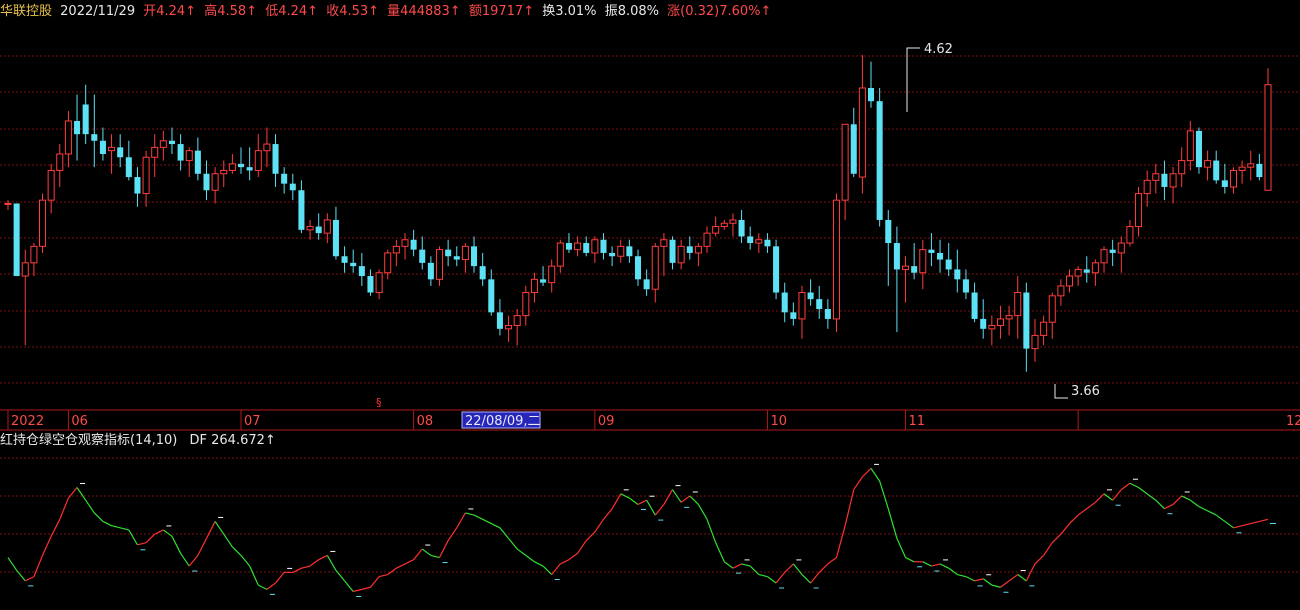 This screenshot has width=1300, height=610. I want to click on time-axis: 2022 06 07 08 09 10 11 12 22/08/09,二, so click(650, 420).